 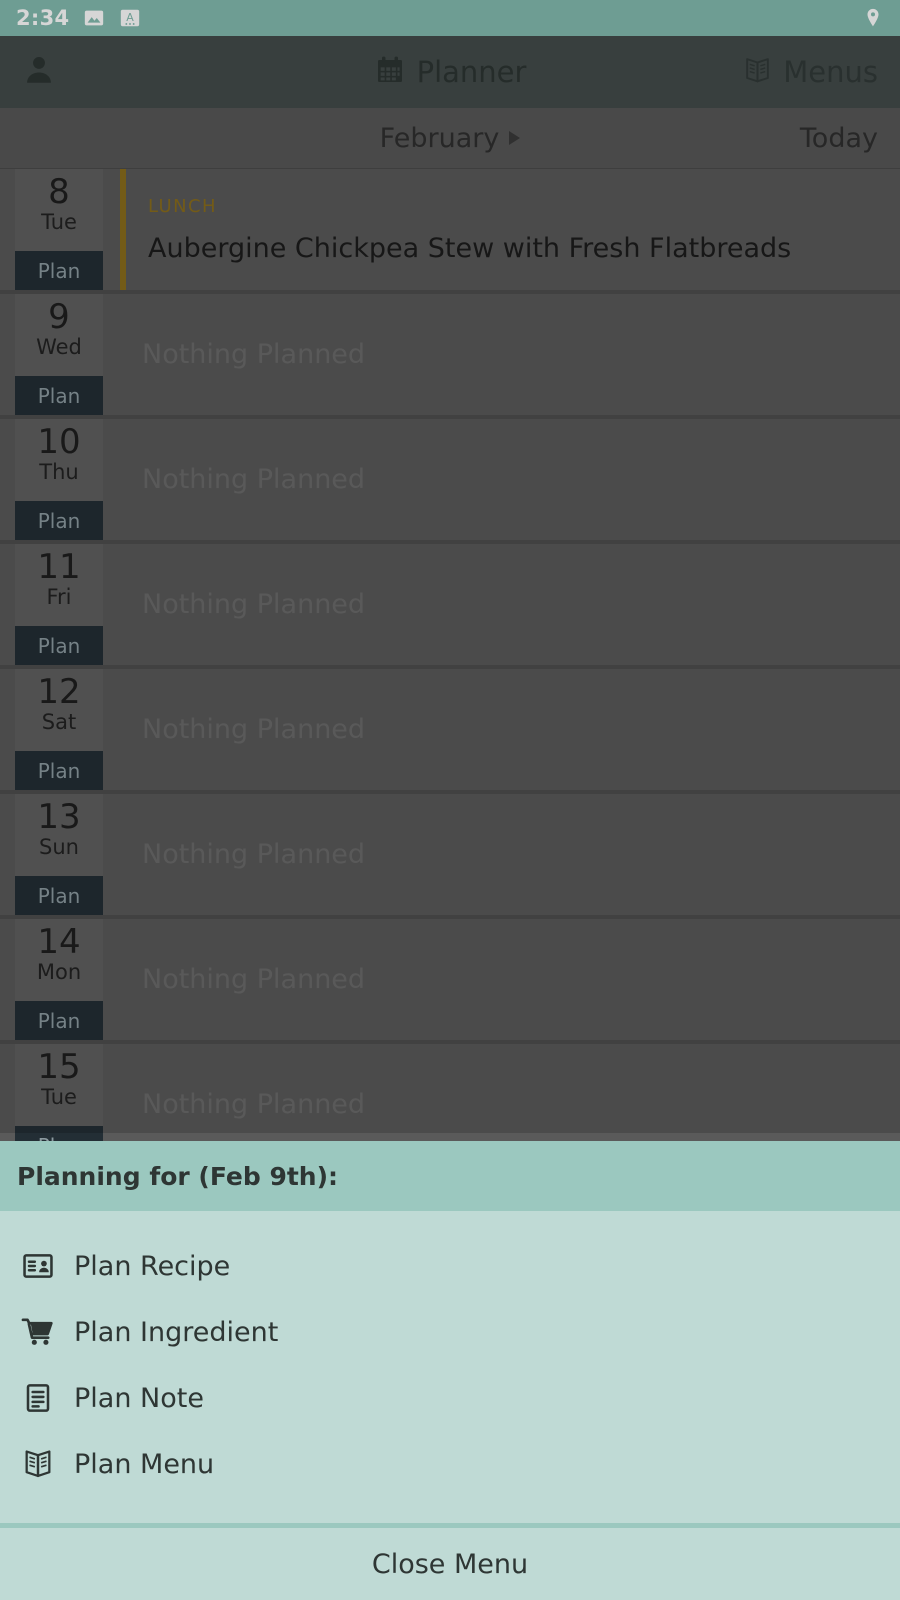 I want to click on status-bar-right, so click(x=873, y=18).